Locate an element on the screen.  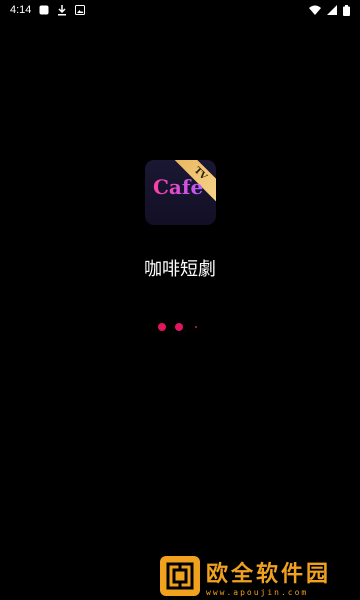
signal-icon is located at coordinates (332, 10).